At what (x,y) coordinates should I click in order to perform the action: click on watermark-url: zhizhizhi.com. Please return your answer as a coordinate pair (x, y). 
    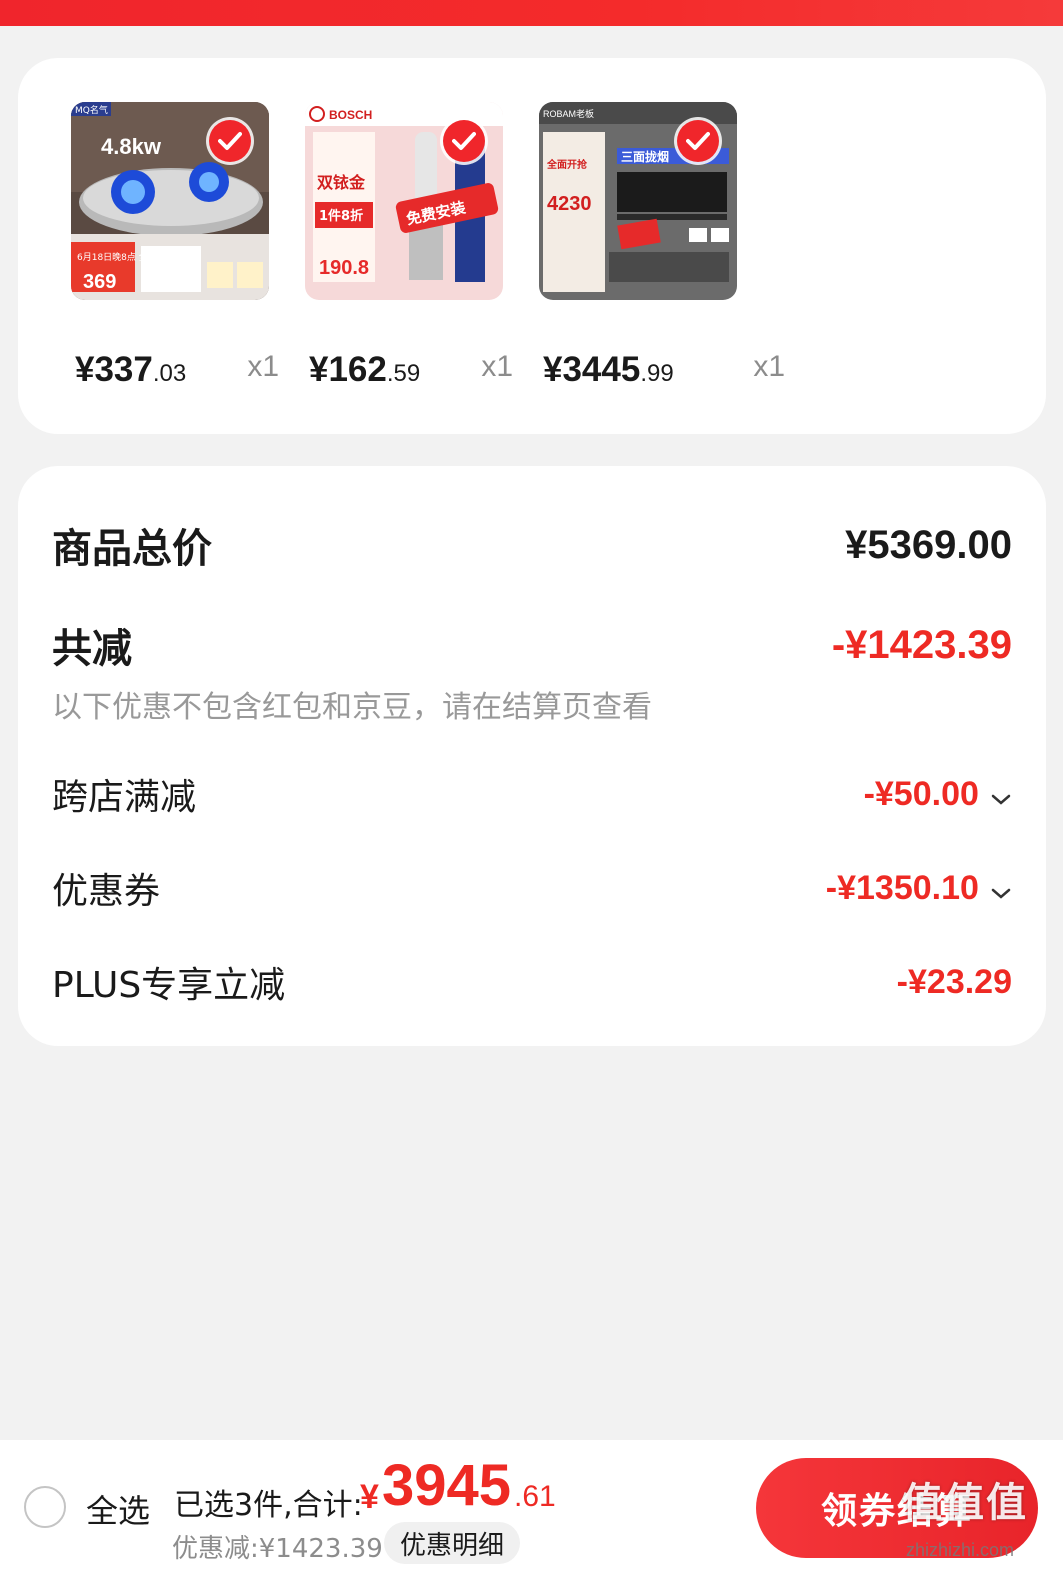
    Looking at the image, I should click on (960, 1550).